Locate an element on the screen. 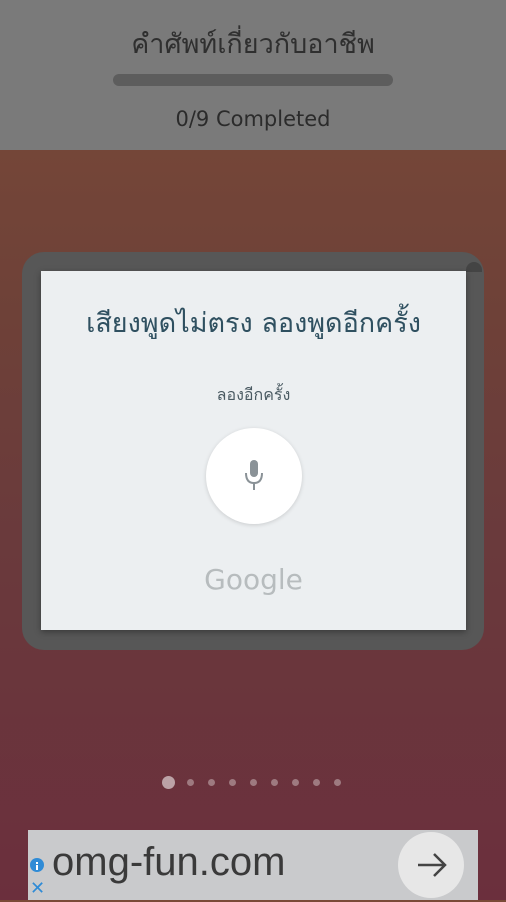  ad-arrow-button is located at coordinates (431, 865).